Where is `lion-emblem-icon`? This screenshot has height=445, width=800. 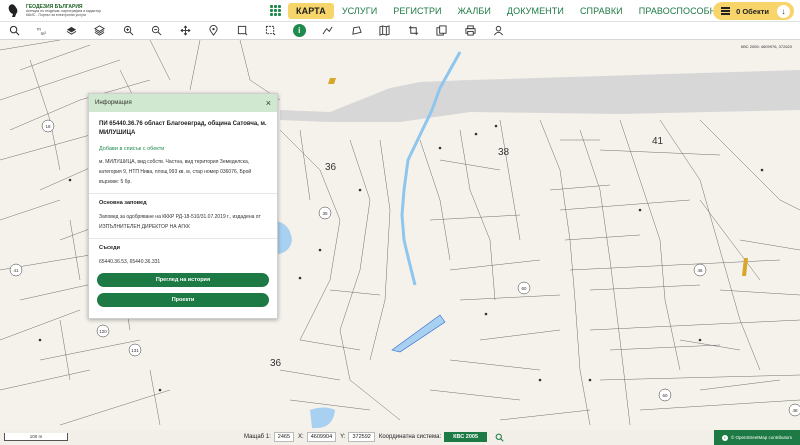
lion-emblem-icon is located at coordinates (13, 10).